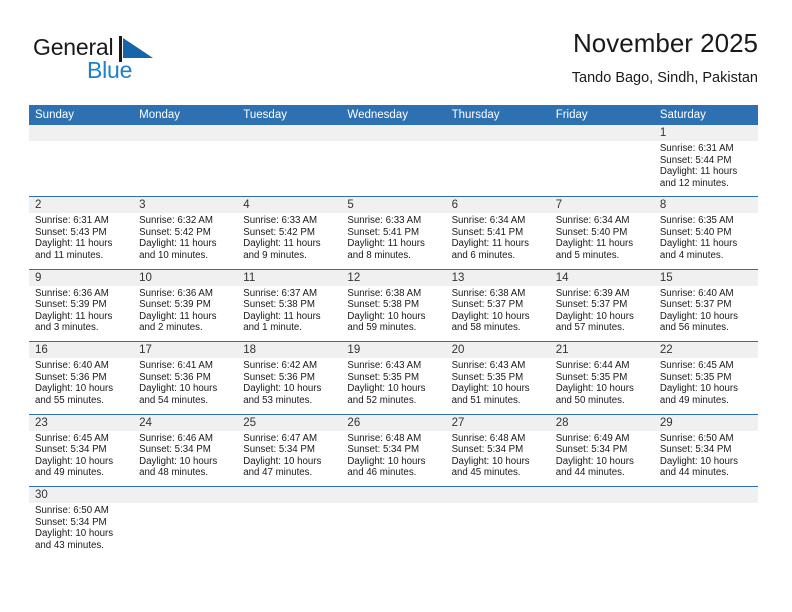  I want to click on sunrise-time: Sunrise: 6:44 AM, so click(592, 365).